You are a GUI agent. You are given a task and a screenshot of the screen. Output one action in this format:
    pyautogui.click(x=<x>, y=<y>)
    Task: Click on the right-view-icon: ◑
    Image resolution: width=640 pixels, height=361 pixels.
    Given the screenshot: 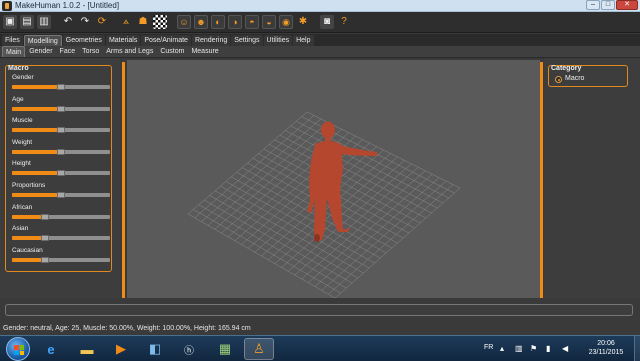 What is the action you would take?
    pyautogui.click(x=235, y=22)
    